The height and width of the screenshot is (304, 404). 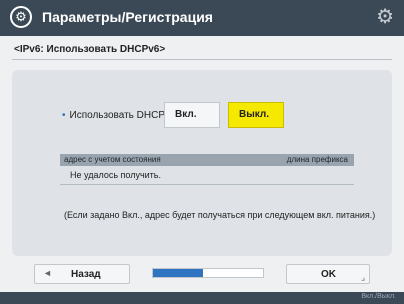 What do you see at coordinates (202, 298) in the screenshot?
I see `status-bar: Вкл./Выкл.` at bounding box center [202, 298].